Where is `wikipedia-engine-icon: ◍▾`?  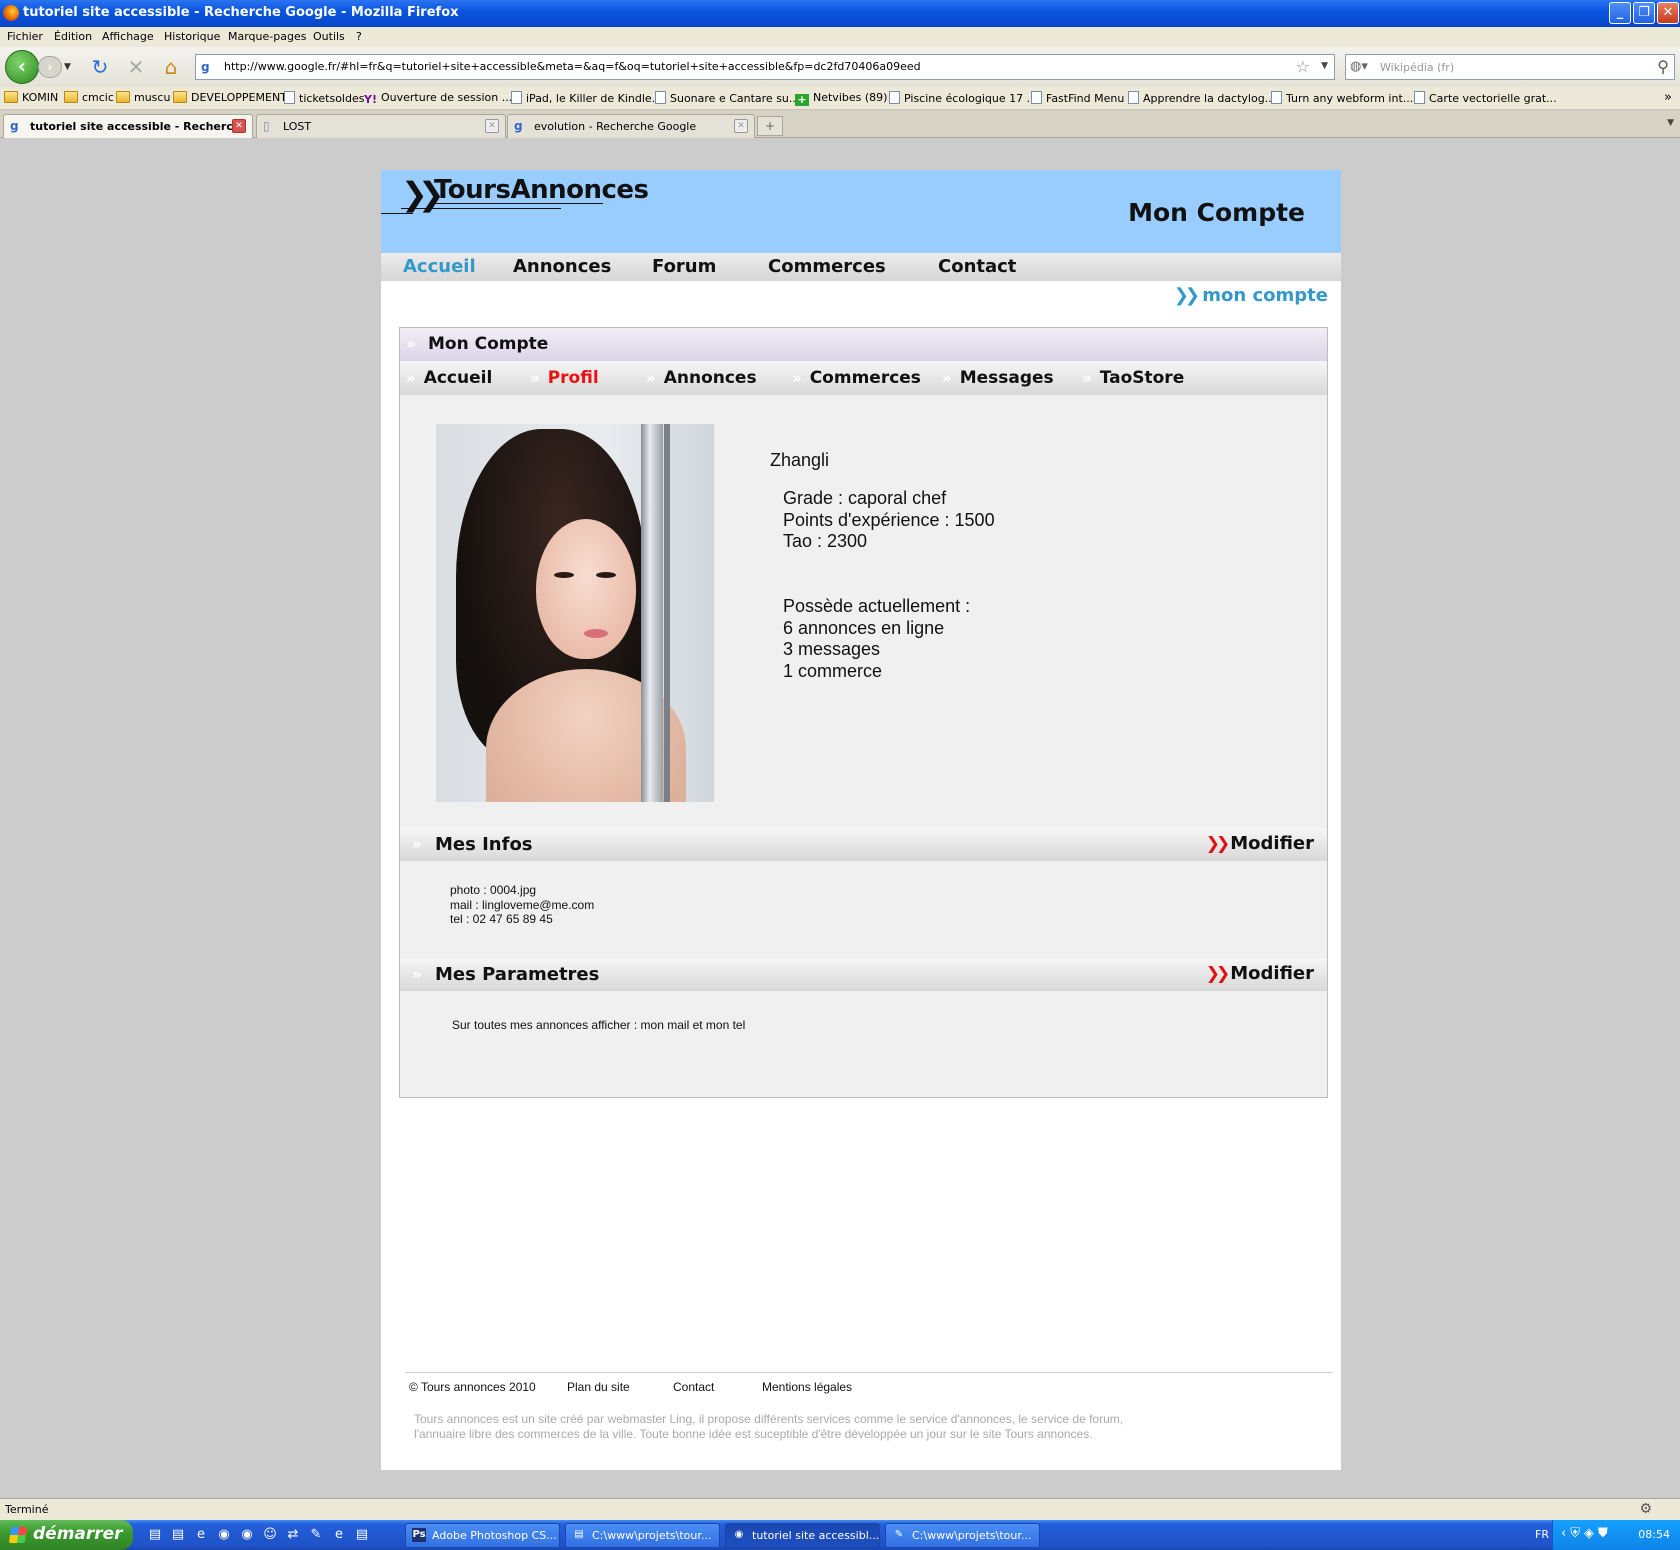 wikipedia-engine-icon: ◍▾ is located at coordinates (1359, 66).